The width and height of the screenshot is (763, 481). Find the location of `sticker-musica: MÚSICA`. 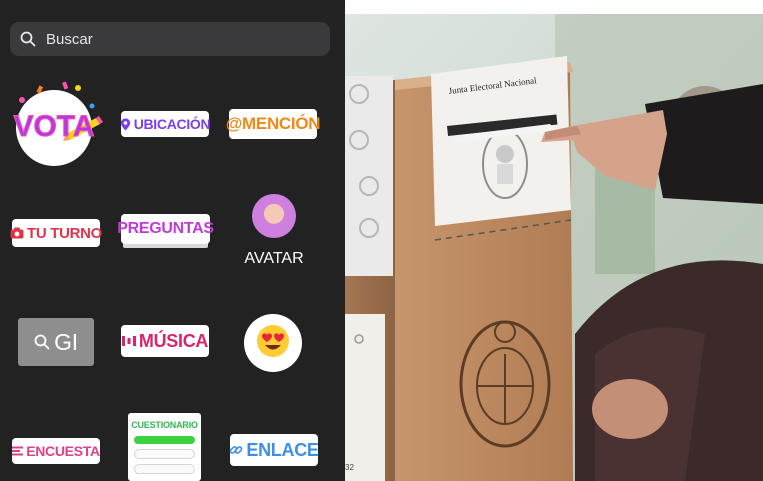

sticker-musica: MÚSICA is located at coordinates (165, 341).